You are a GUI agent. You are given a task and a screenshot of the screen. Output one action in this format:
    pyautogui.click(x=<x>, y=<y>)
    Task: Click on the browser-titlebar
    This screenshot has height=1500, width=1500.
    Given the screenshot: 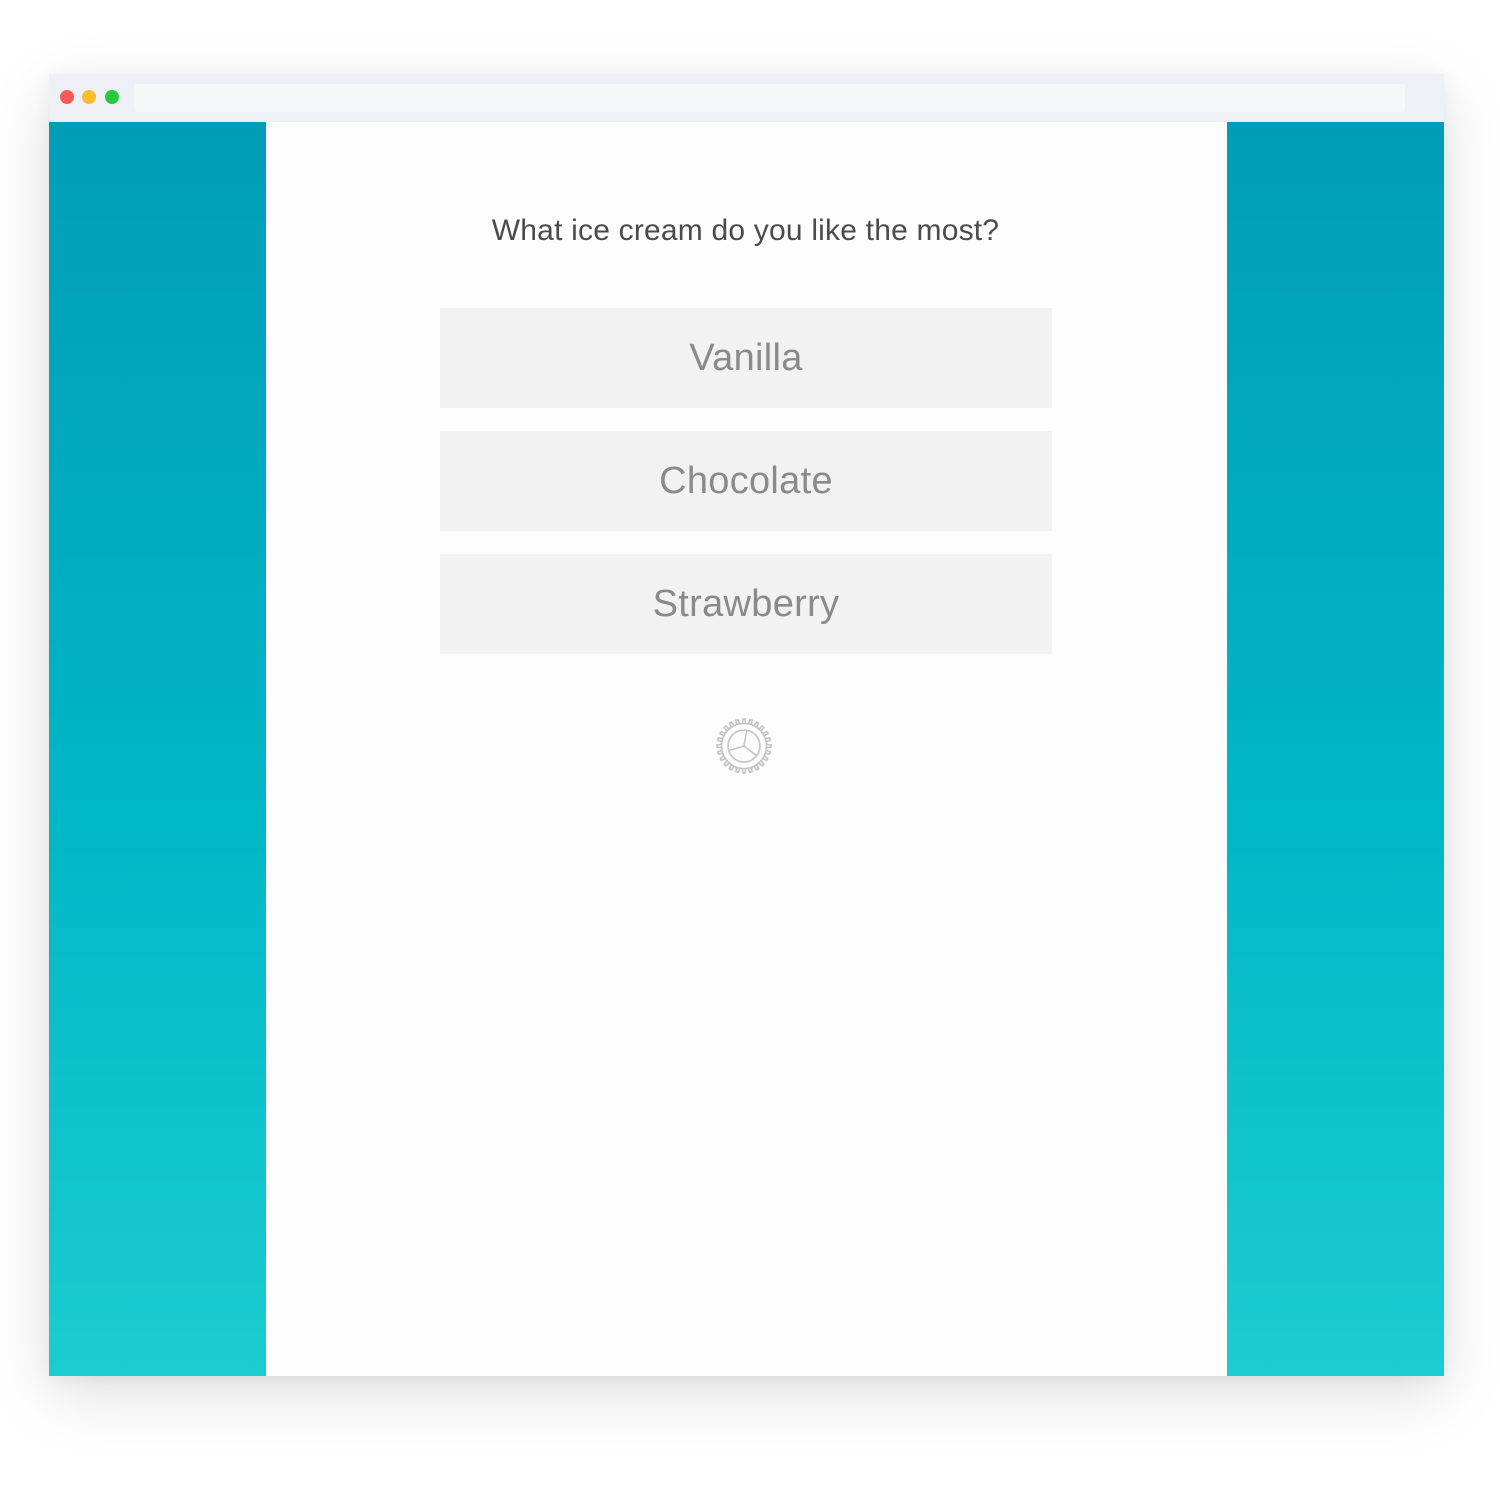 What is the action you would take?
    pyautogui.click(x=746, y=98)
    